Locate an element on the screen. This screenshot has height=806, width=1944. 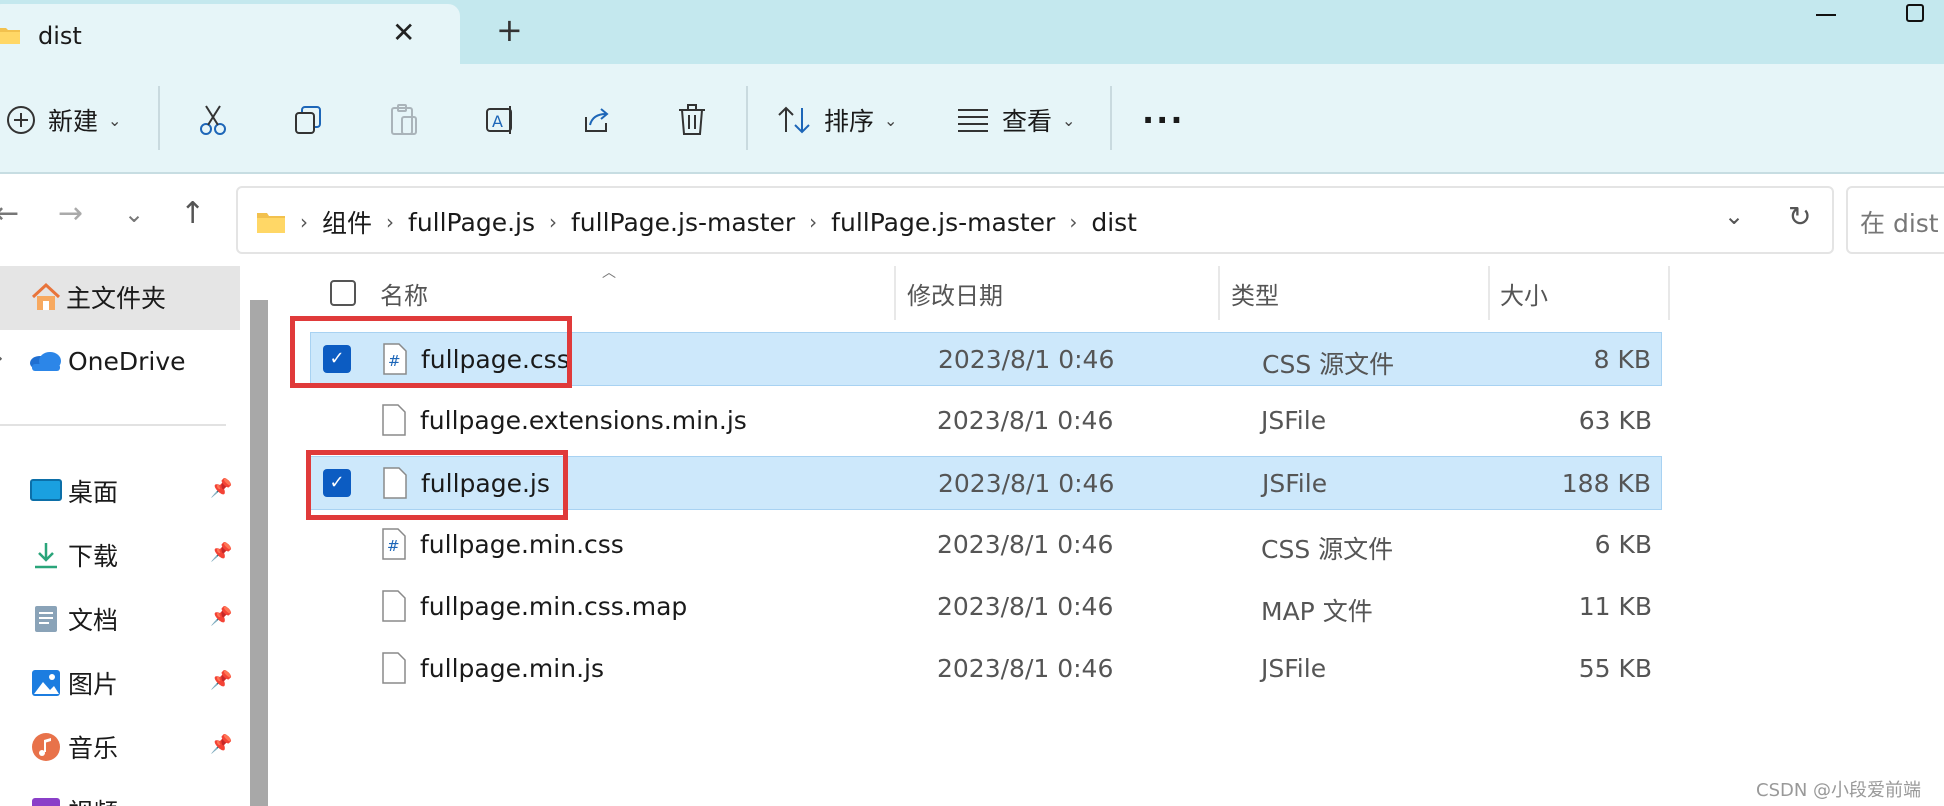
file-name: fullpage.min.js is located at coordinates (512, 668).